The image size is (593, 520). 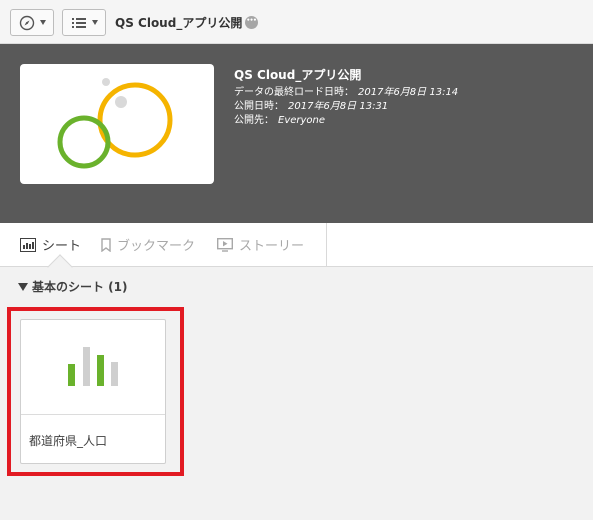 I want to click on bar-chart-icon, so click(x=93, y=366).